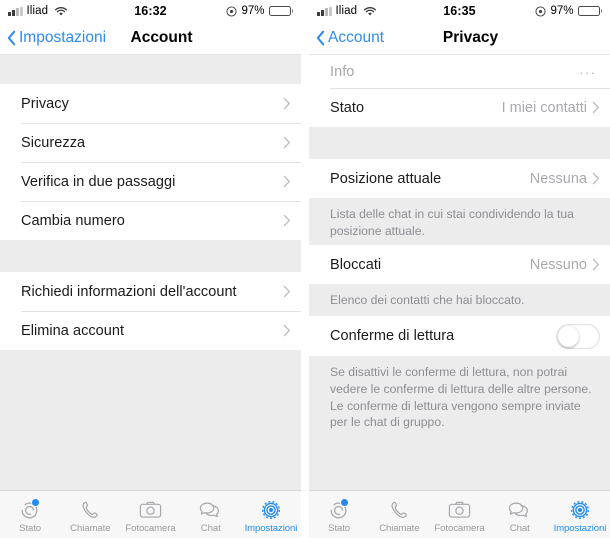 Image resolution: width=610 pixels, height=538 pixels. I want to click on back-button-account: Account, so click(346, 38).